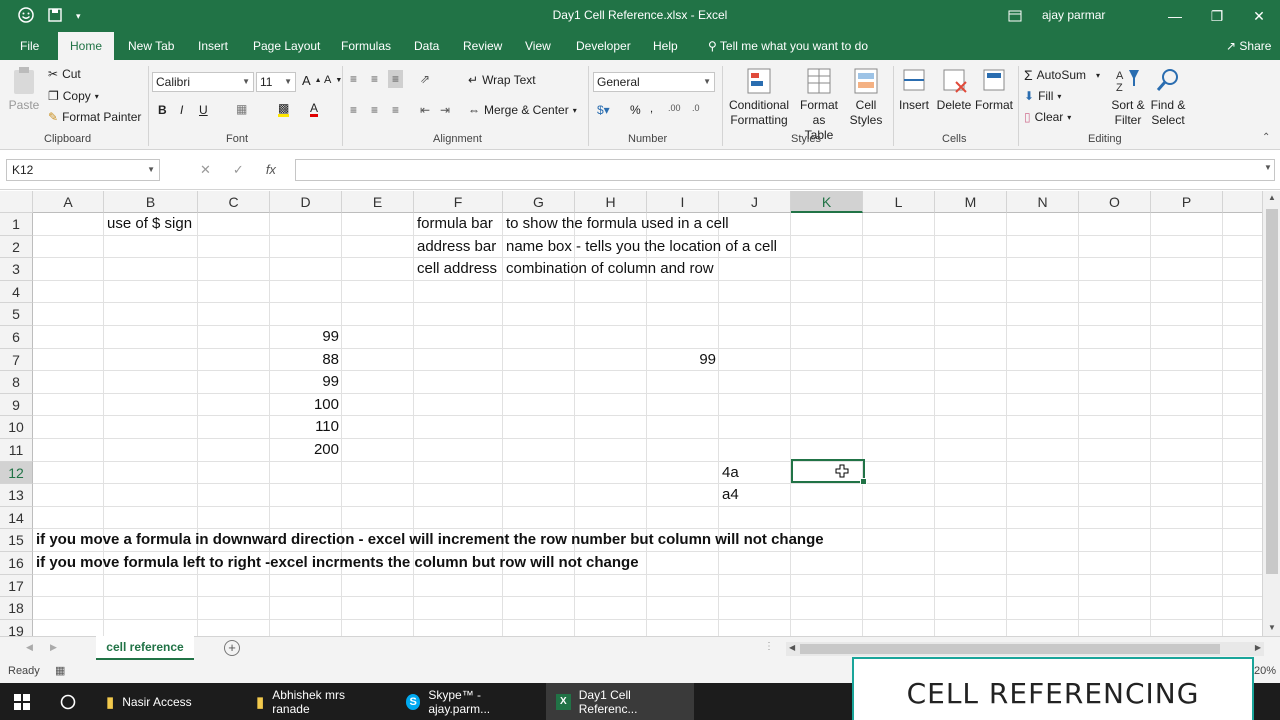  I want to click on merge-center-button: ⇔ Merge & Center ▾, so click(522, 110).